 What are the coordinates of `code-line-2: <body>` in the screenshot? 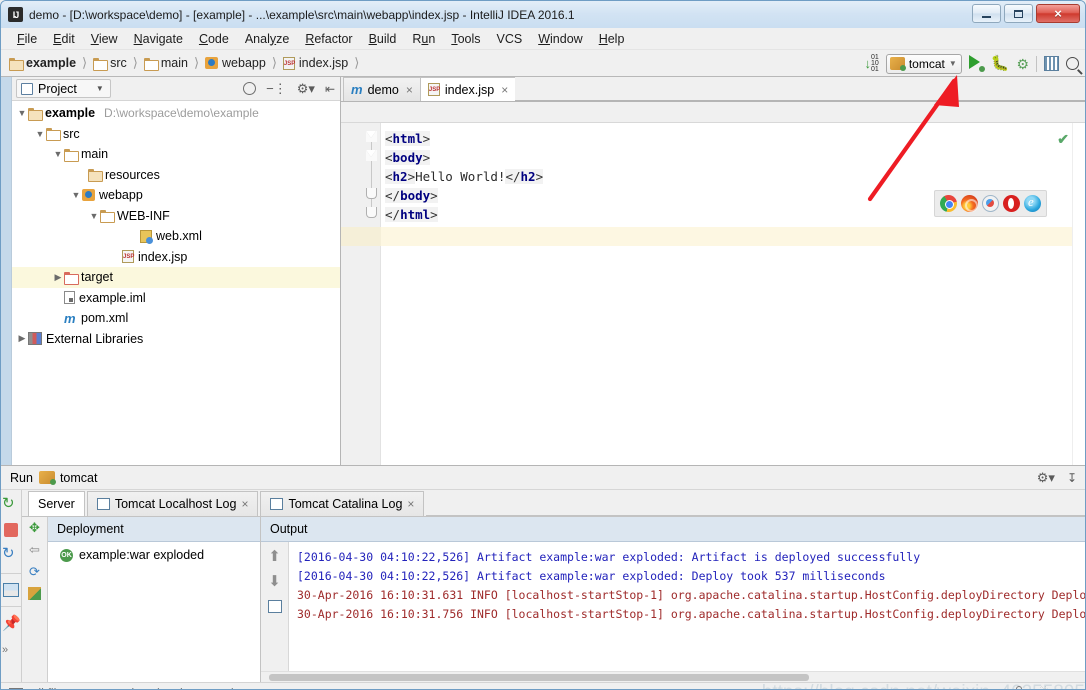 It's located at (733, 157).